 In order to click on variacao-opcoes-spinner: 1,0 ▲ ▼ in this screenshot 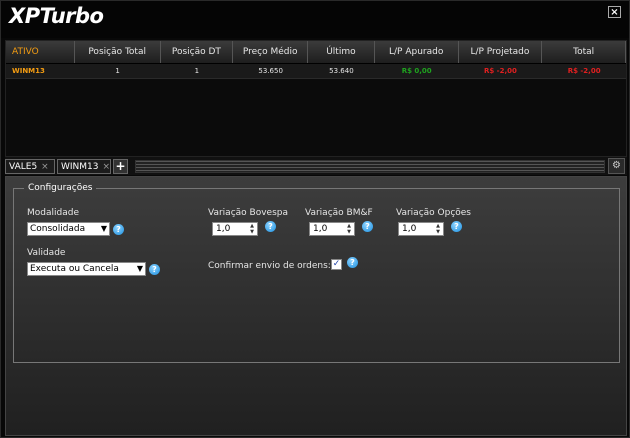, I will do `click(421, 229)`.